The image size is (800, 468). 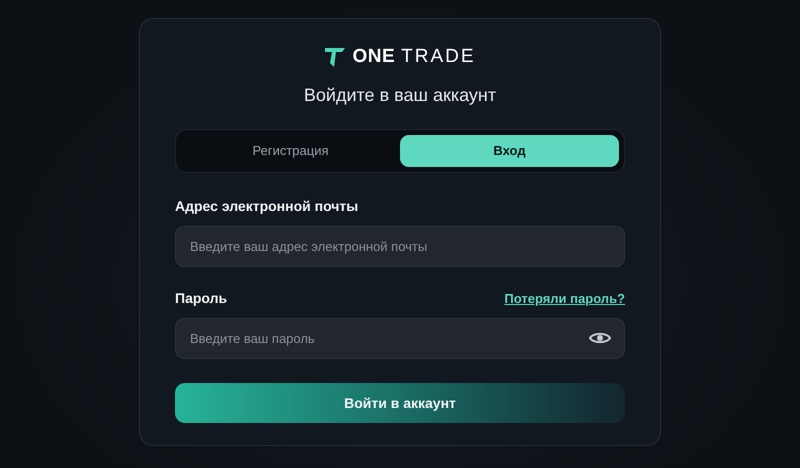 I want to click on password-field: Введите ваш пароль, so click(x=400, y=338).